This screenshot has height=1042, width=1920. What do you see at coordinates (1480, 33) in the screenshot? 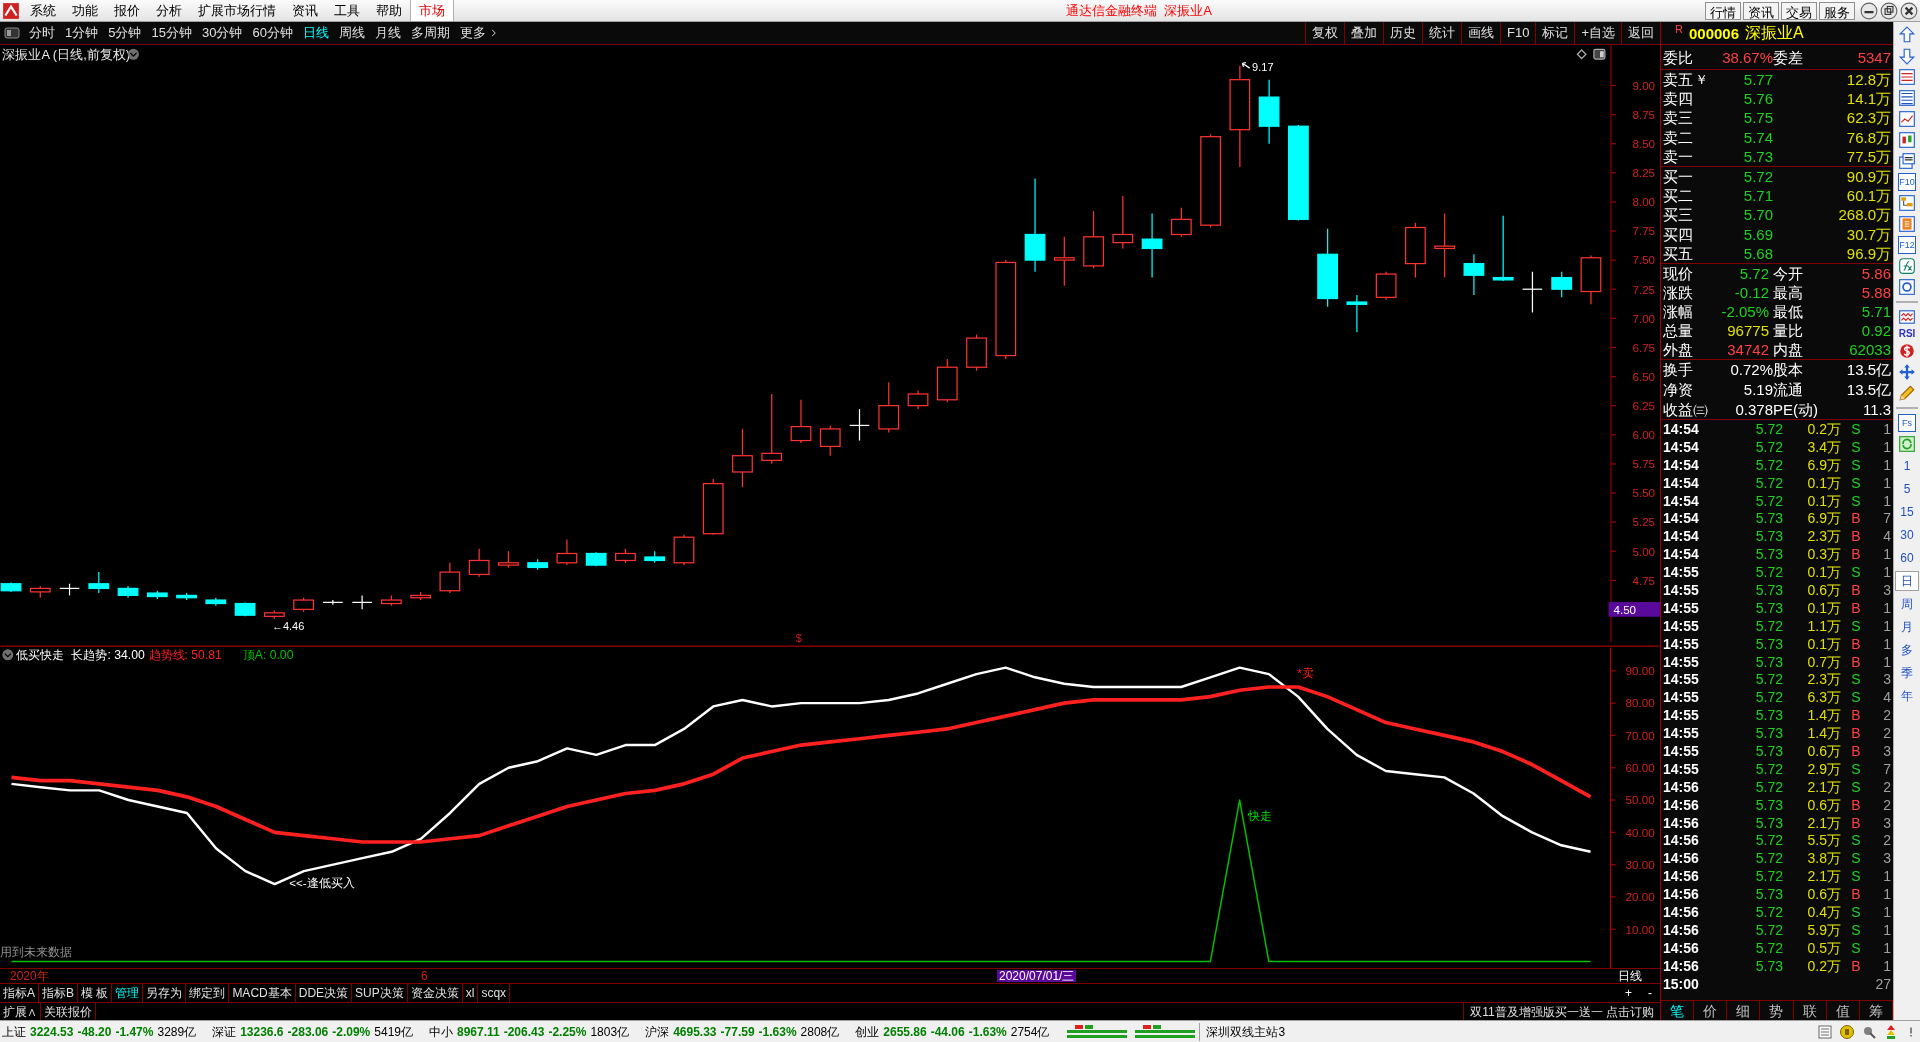
I see `chart-tool-button: 画线` at bounding box center [1480, 33].